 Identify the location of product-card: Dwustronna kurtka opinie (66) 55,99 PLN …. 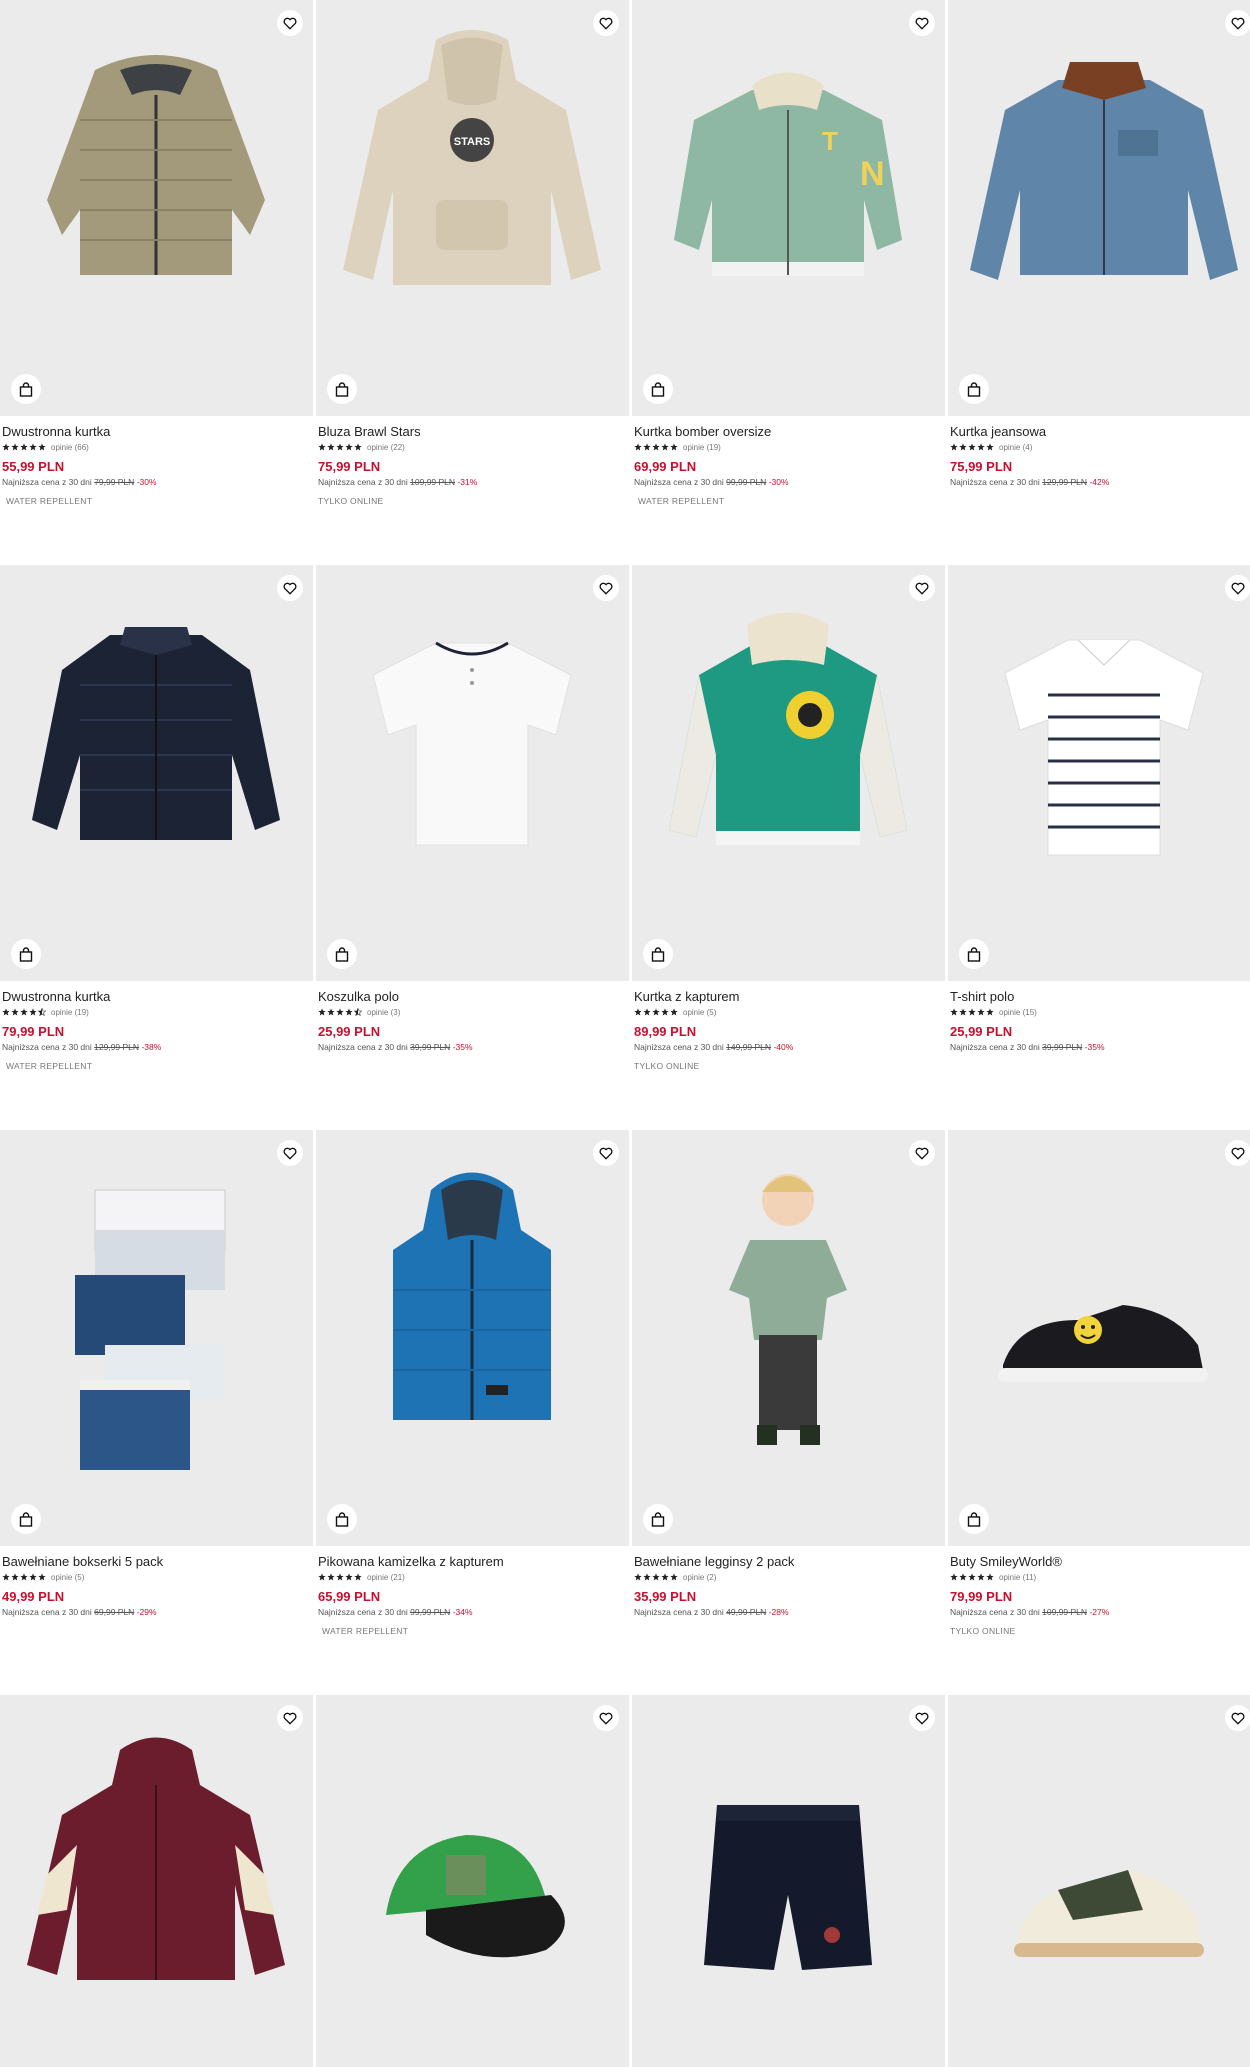
(156, 253).